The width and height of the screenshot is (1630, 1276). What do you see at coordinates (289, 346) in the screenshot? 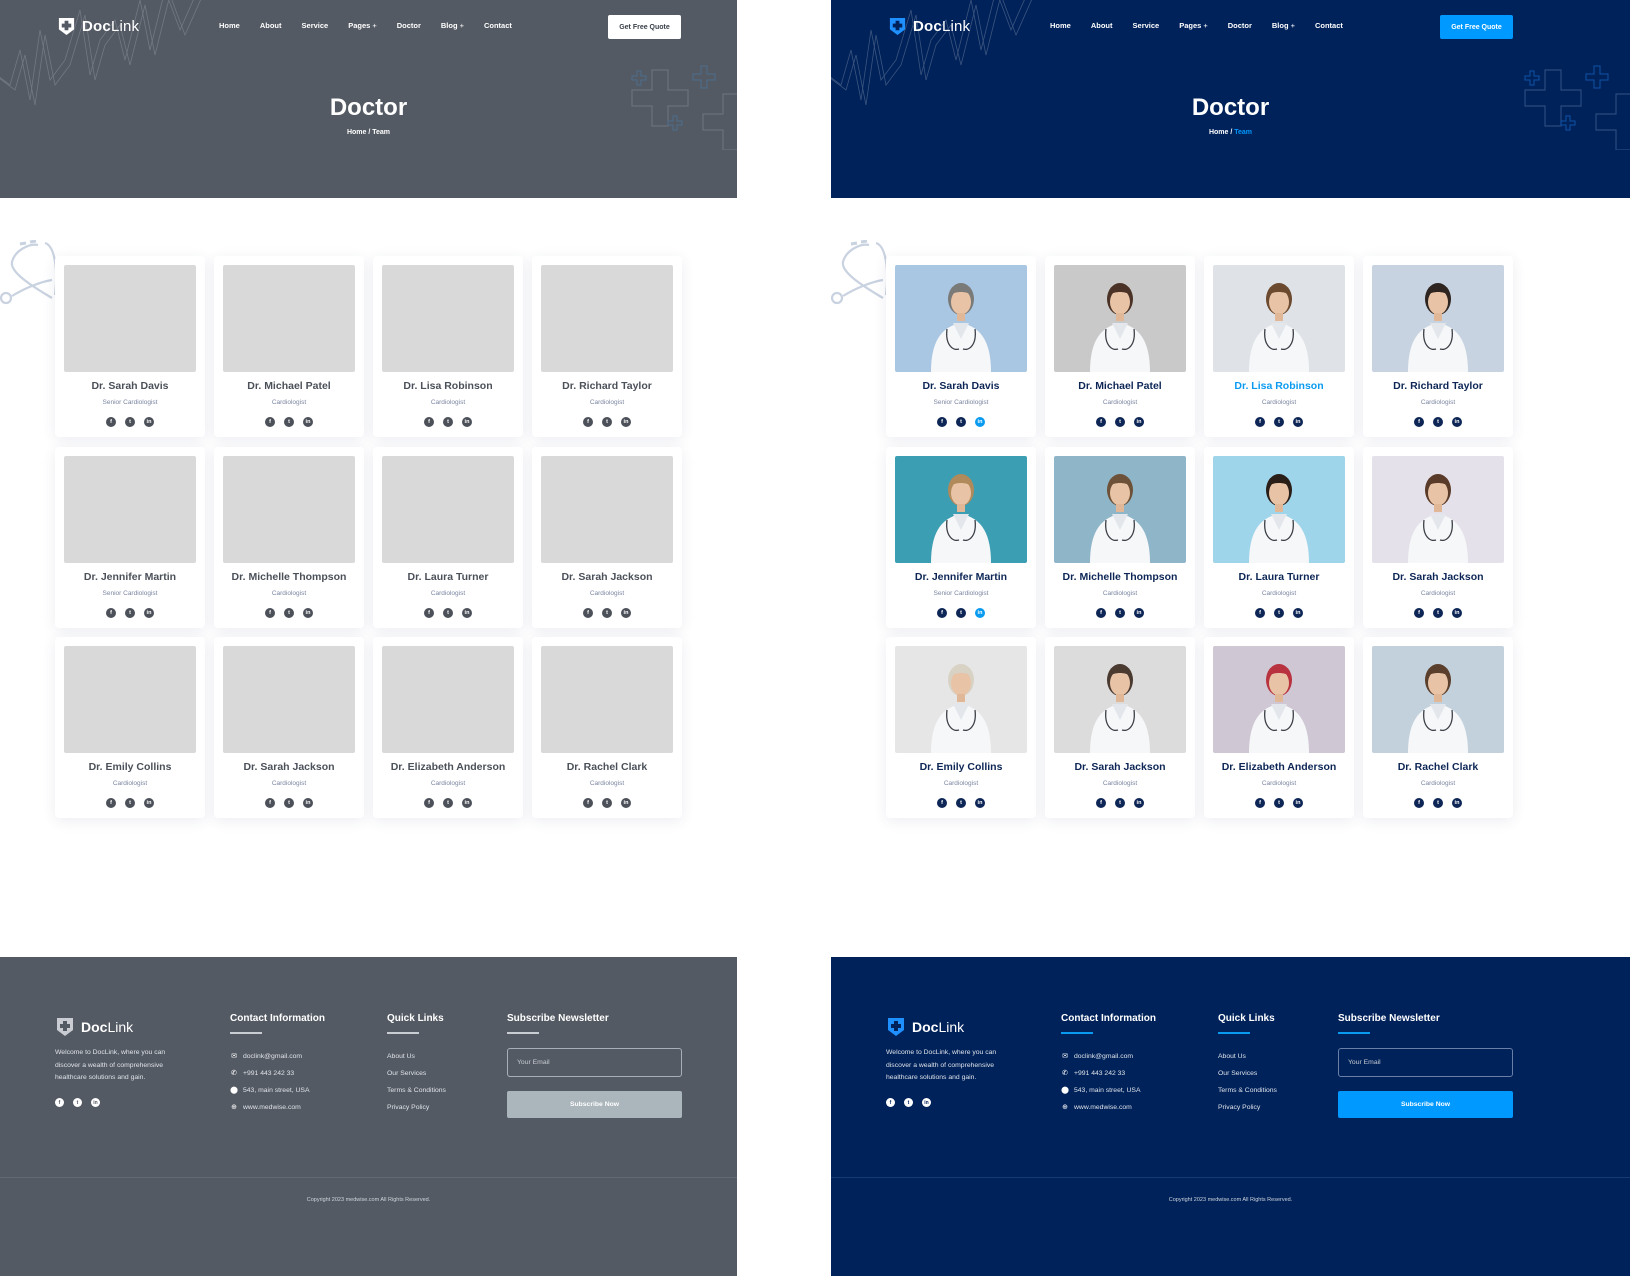
I see `doctor-card: Dr. Michael Patel Cardiologist f t in` at bounding box center [289, 346].